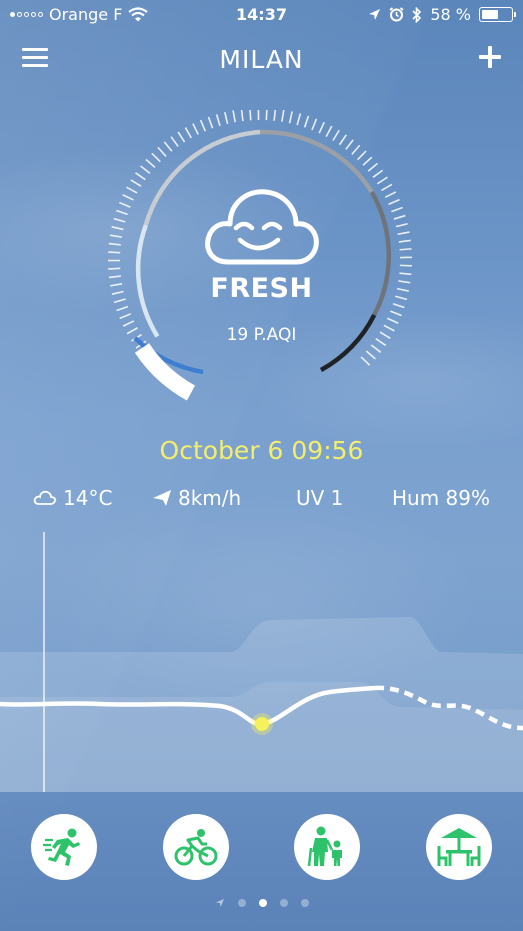 Image resolution: width=523 pixels, height=931 pixels. Describe the element at coordinates (261, 59) in the screenshot. I see `city-title: MILAN` at that location.